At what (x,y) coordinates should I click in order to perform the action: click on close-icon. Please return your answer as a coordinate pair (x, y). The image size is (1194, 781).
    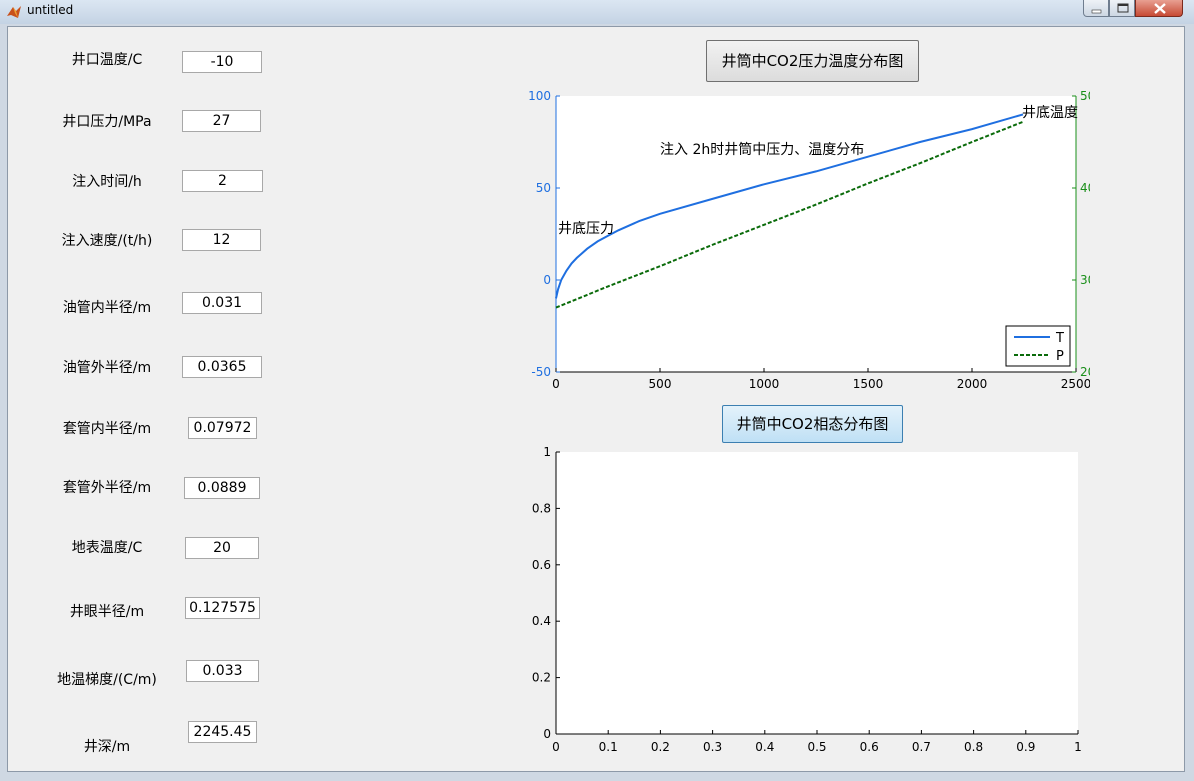
    Looking at the image, I should click on (1160, 8).